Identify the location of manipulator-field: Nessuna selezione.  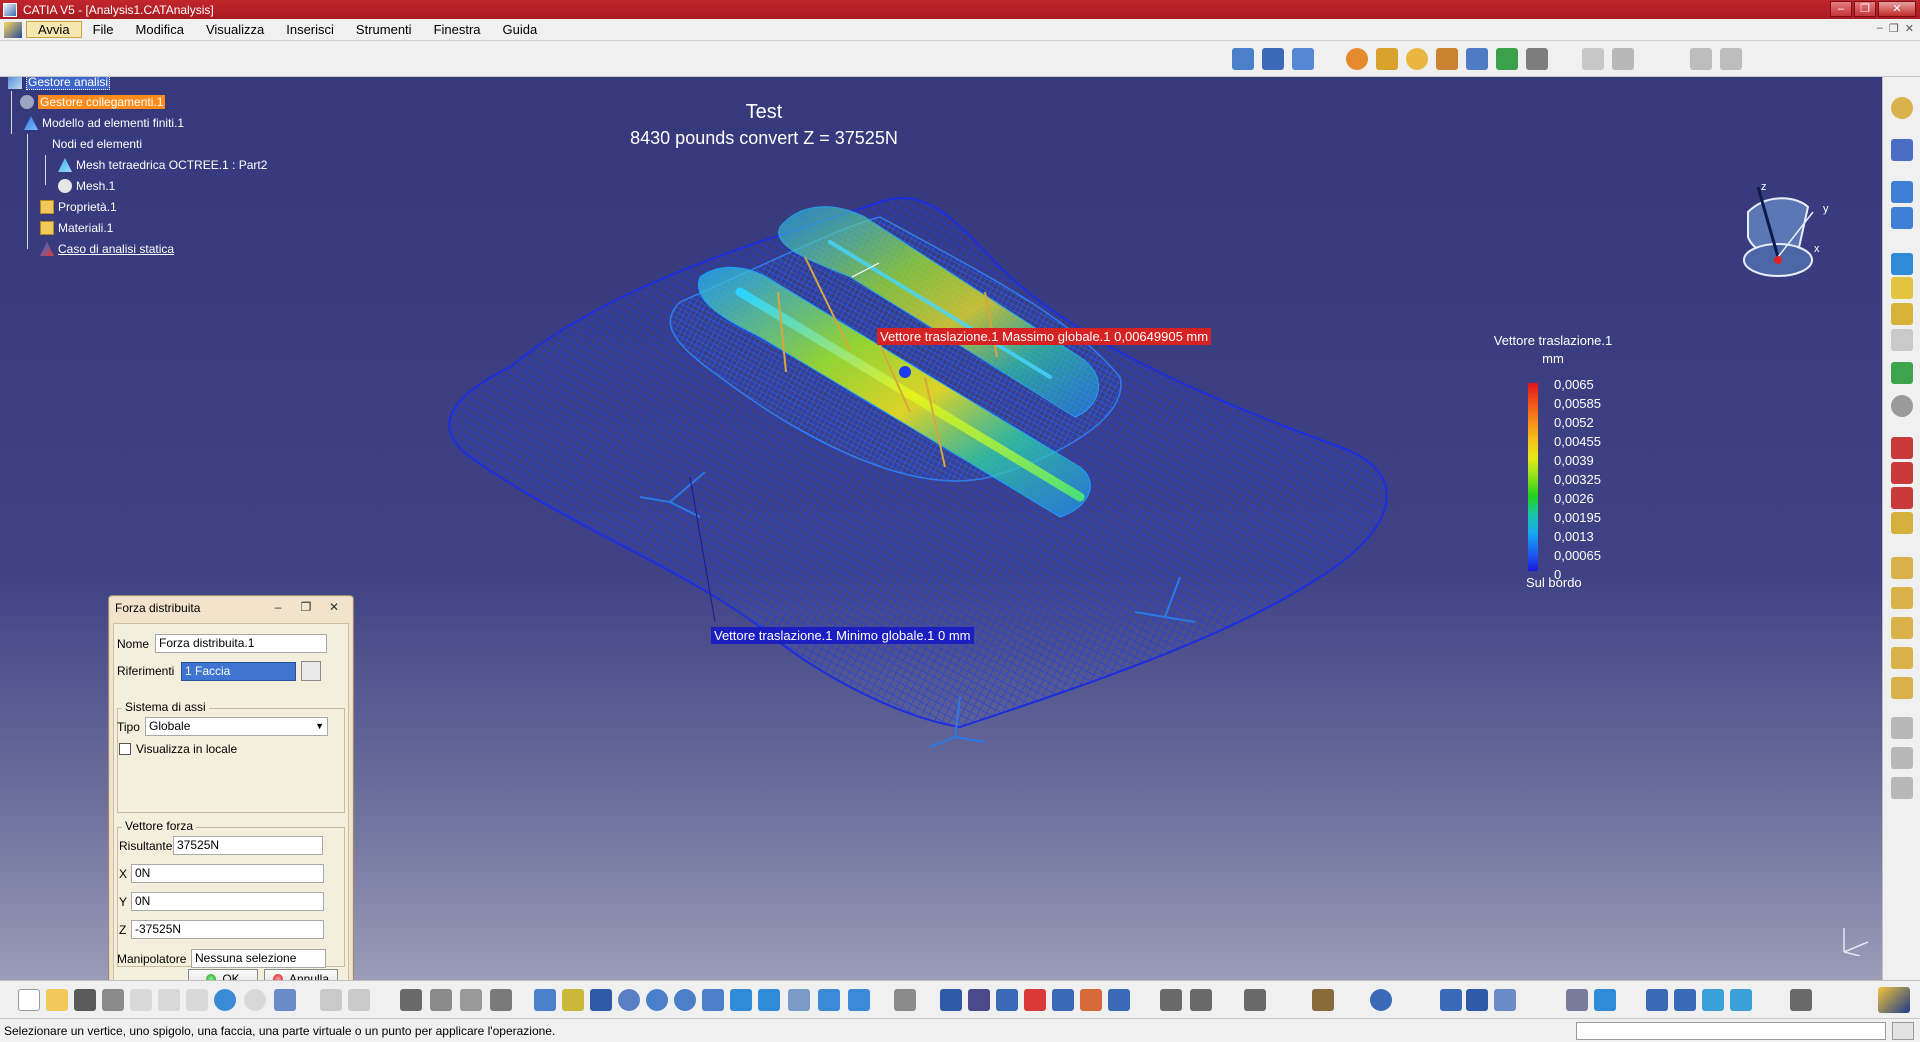
(258, 958).